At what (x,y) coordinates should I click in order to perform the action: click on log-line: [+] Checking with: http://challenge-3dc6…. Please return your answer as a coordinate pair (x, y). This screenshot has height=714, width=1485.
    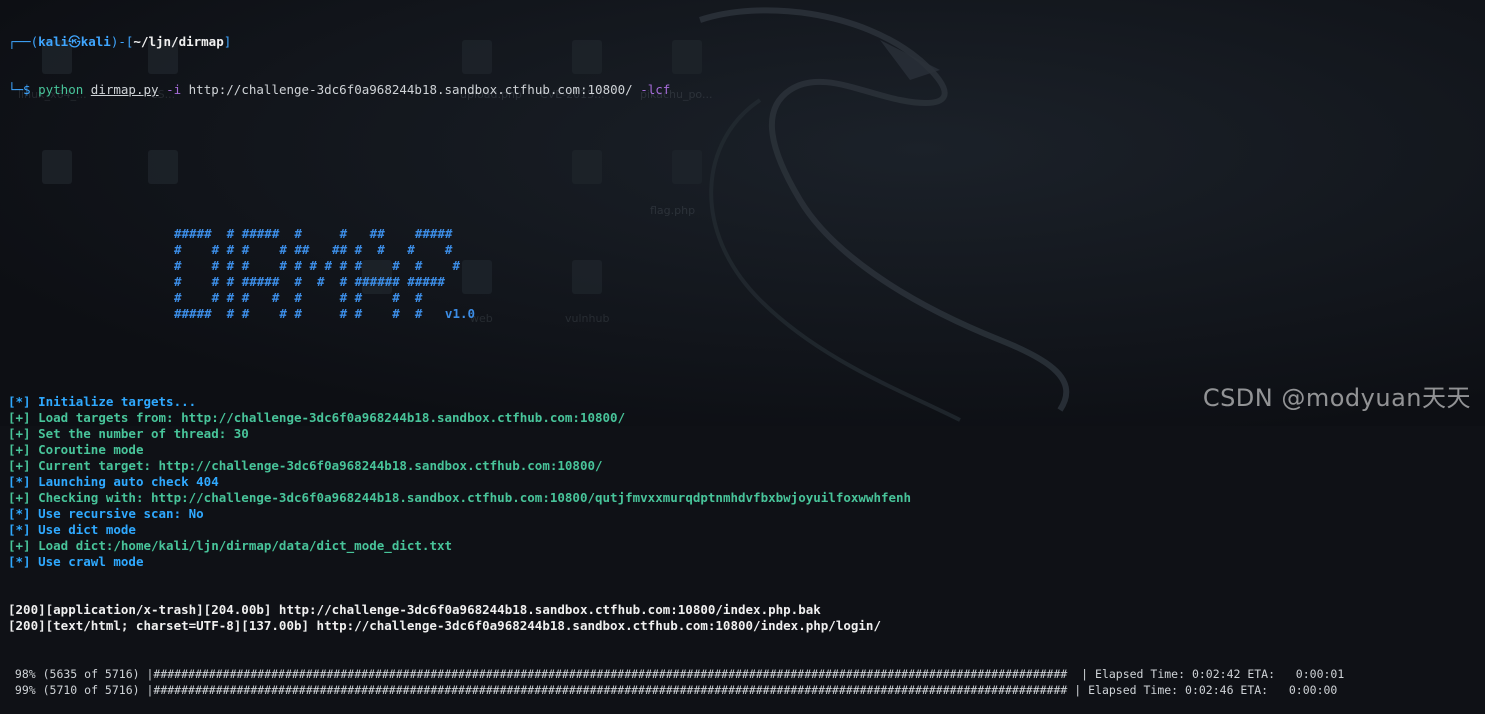
    Looking at the image, I should click on (743, 498).